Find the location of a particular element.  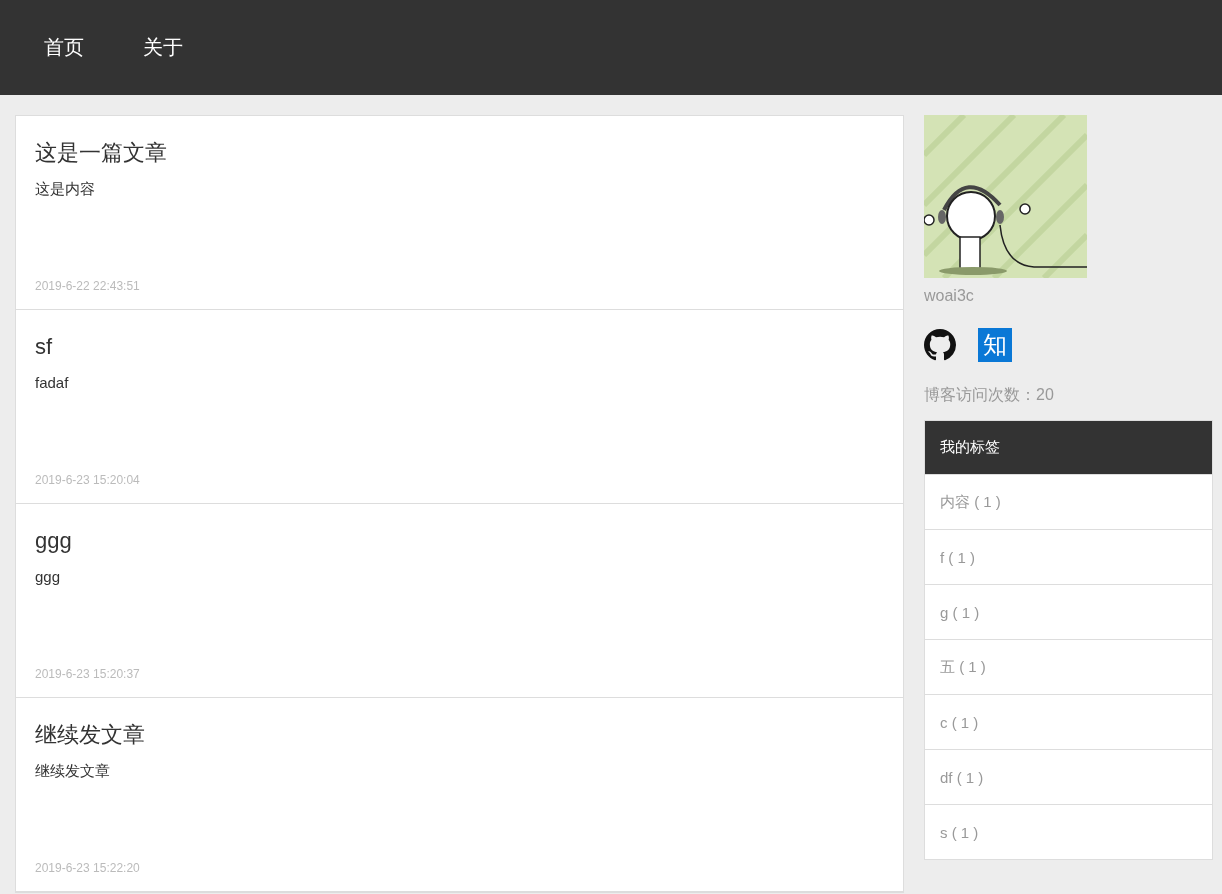

nav-link: 关于 is located at coordinates (163, 47).